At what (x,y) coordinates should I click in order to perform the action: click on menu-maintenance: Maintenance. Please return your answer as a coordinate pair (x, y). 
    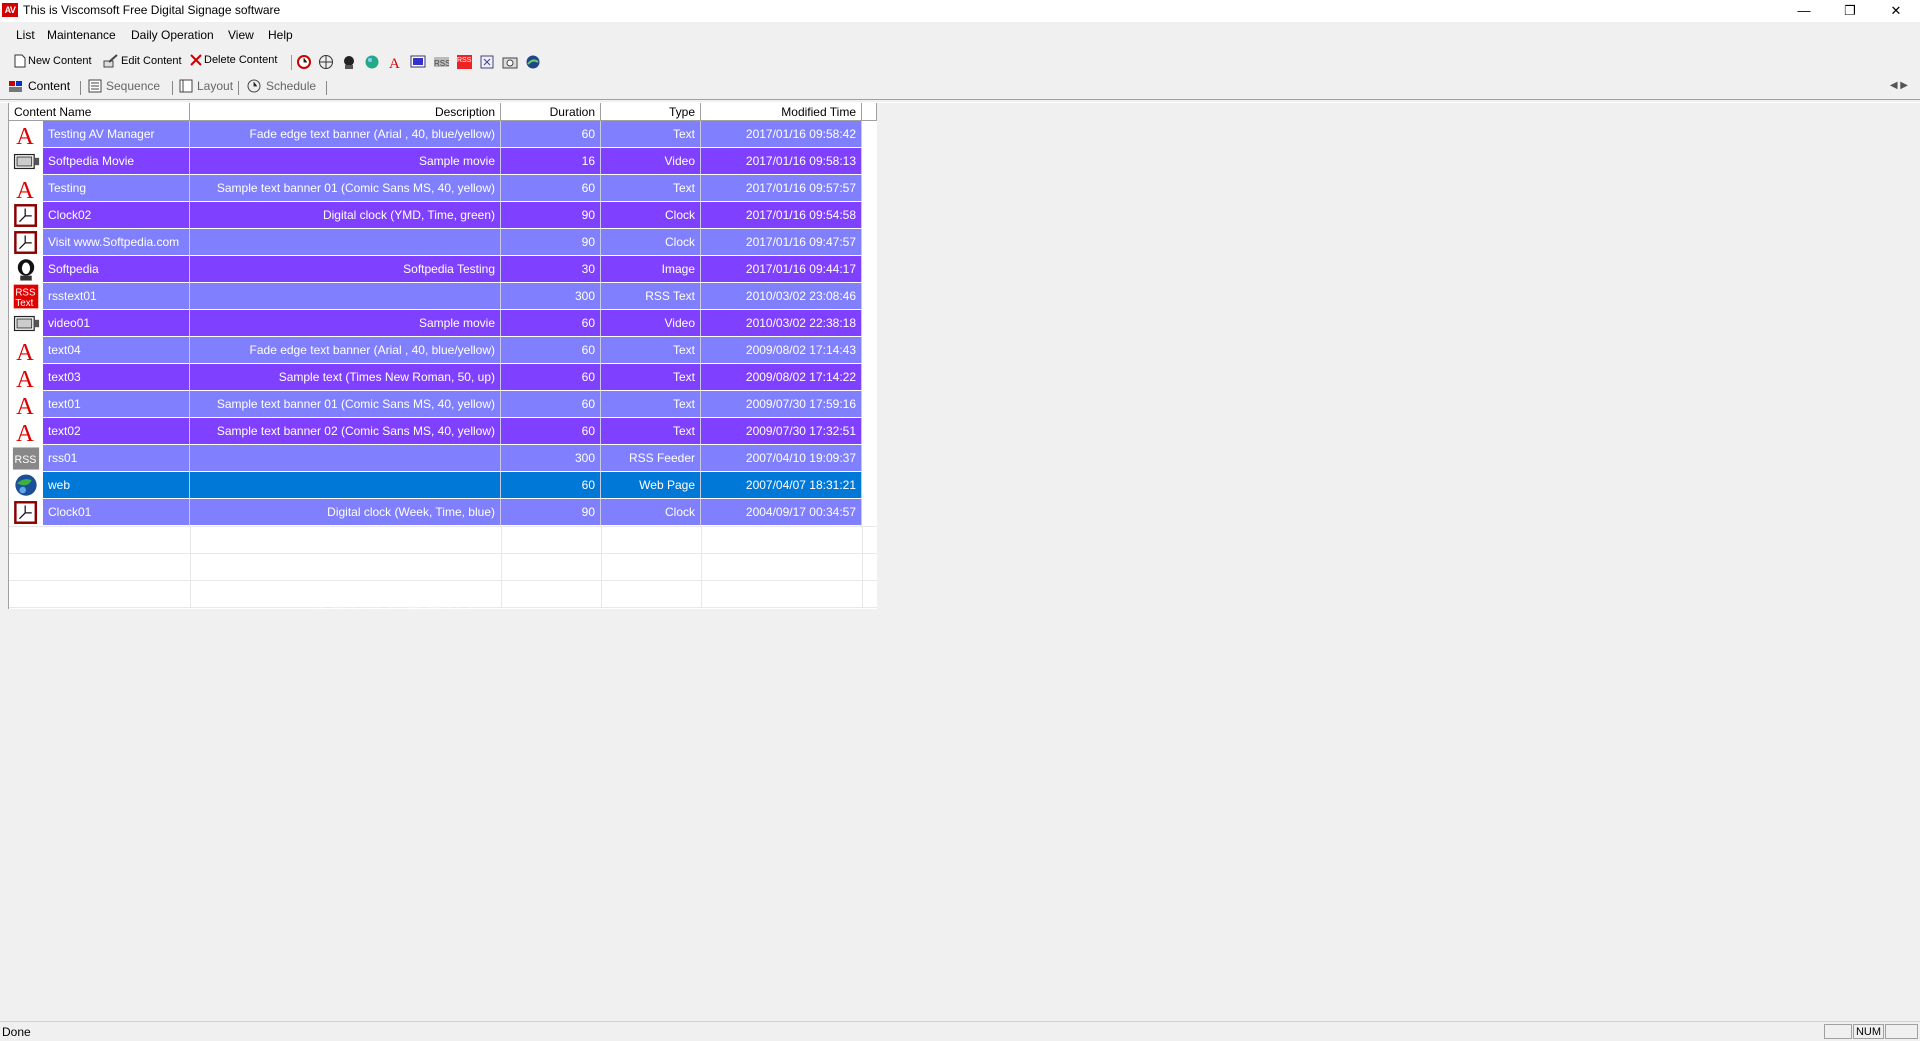
    Looking at the image, I should click on (81, 35).